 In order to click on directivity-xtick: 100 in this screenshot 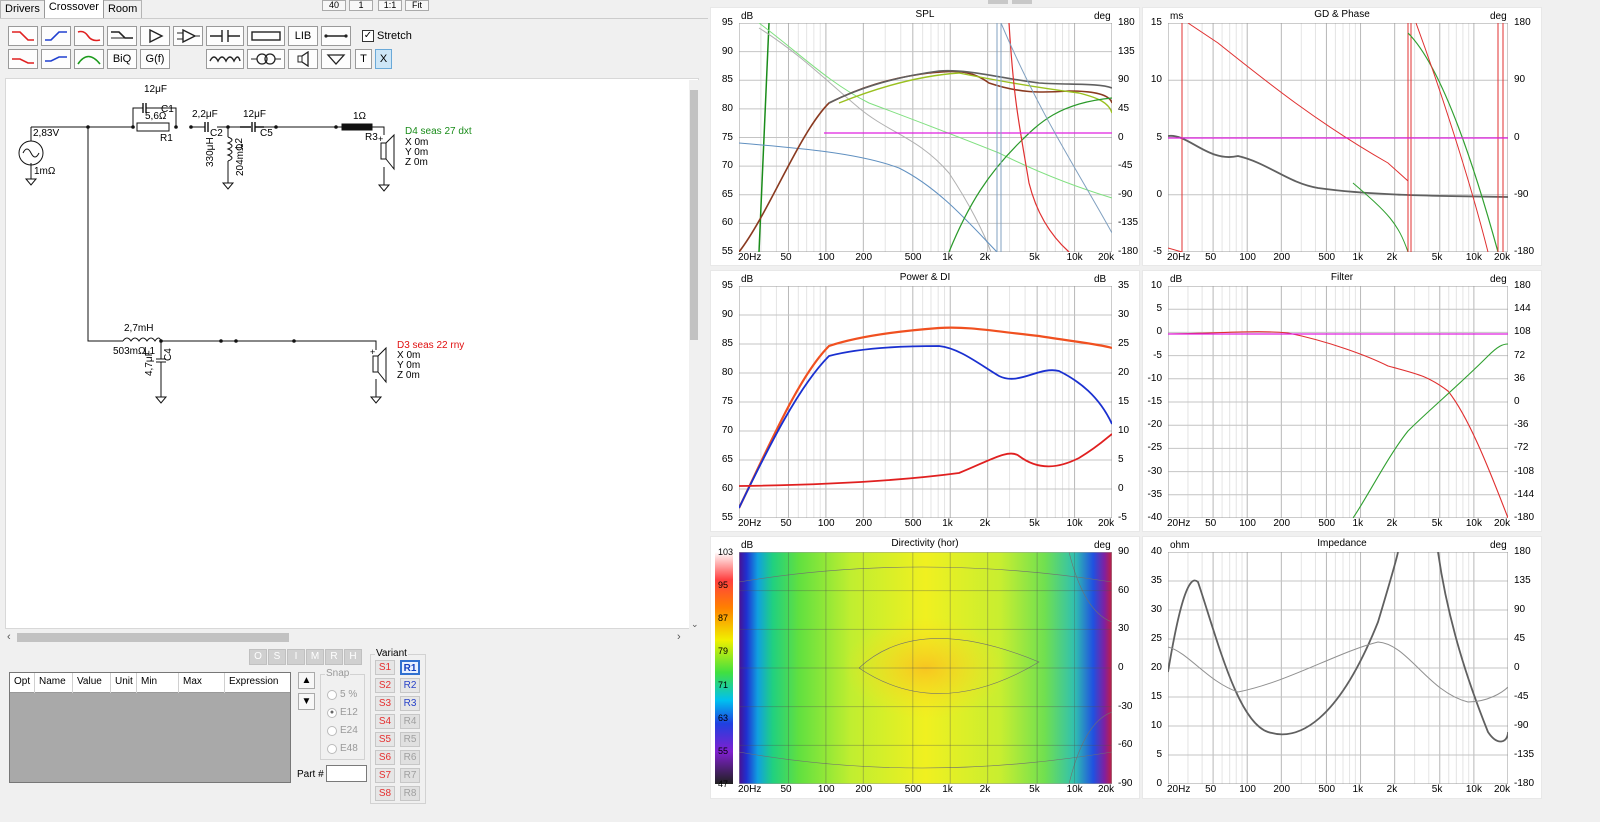, I will do `click(826, 789)`.